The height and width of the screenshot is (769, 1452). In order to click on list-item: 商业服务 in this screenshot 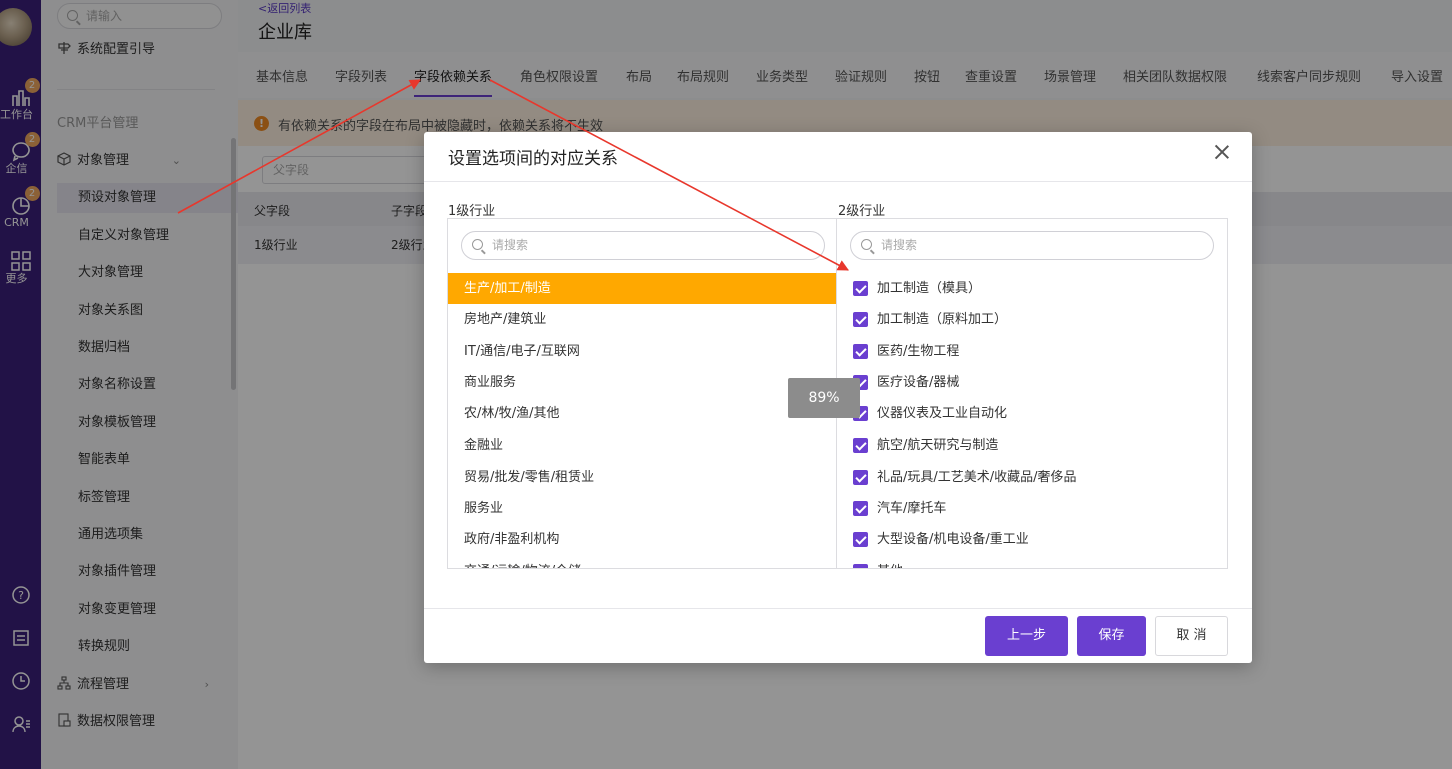, I will do `click(642, 382)`.